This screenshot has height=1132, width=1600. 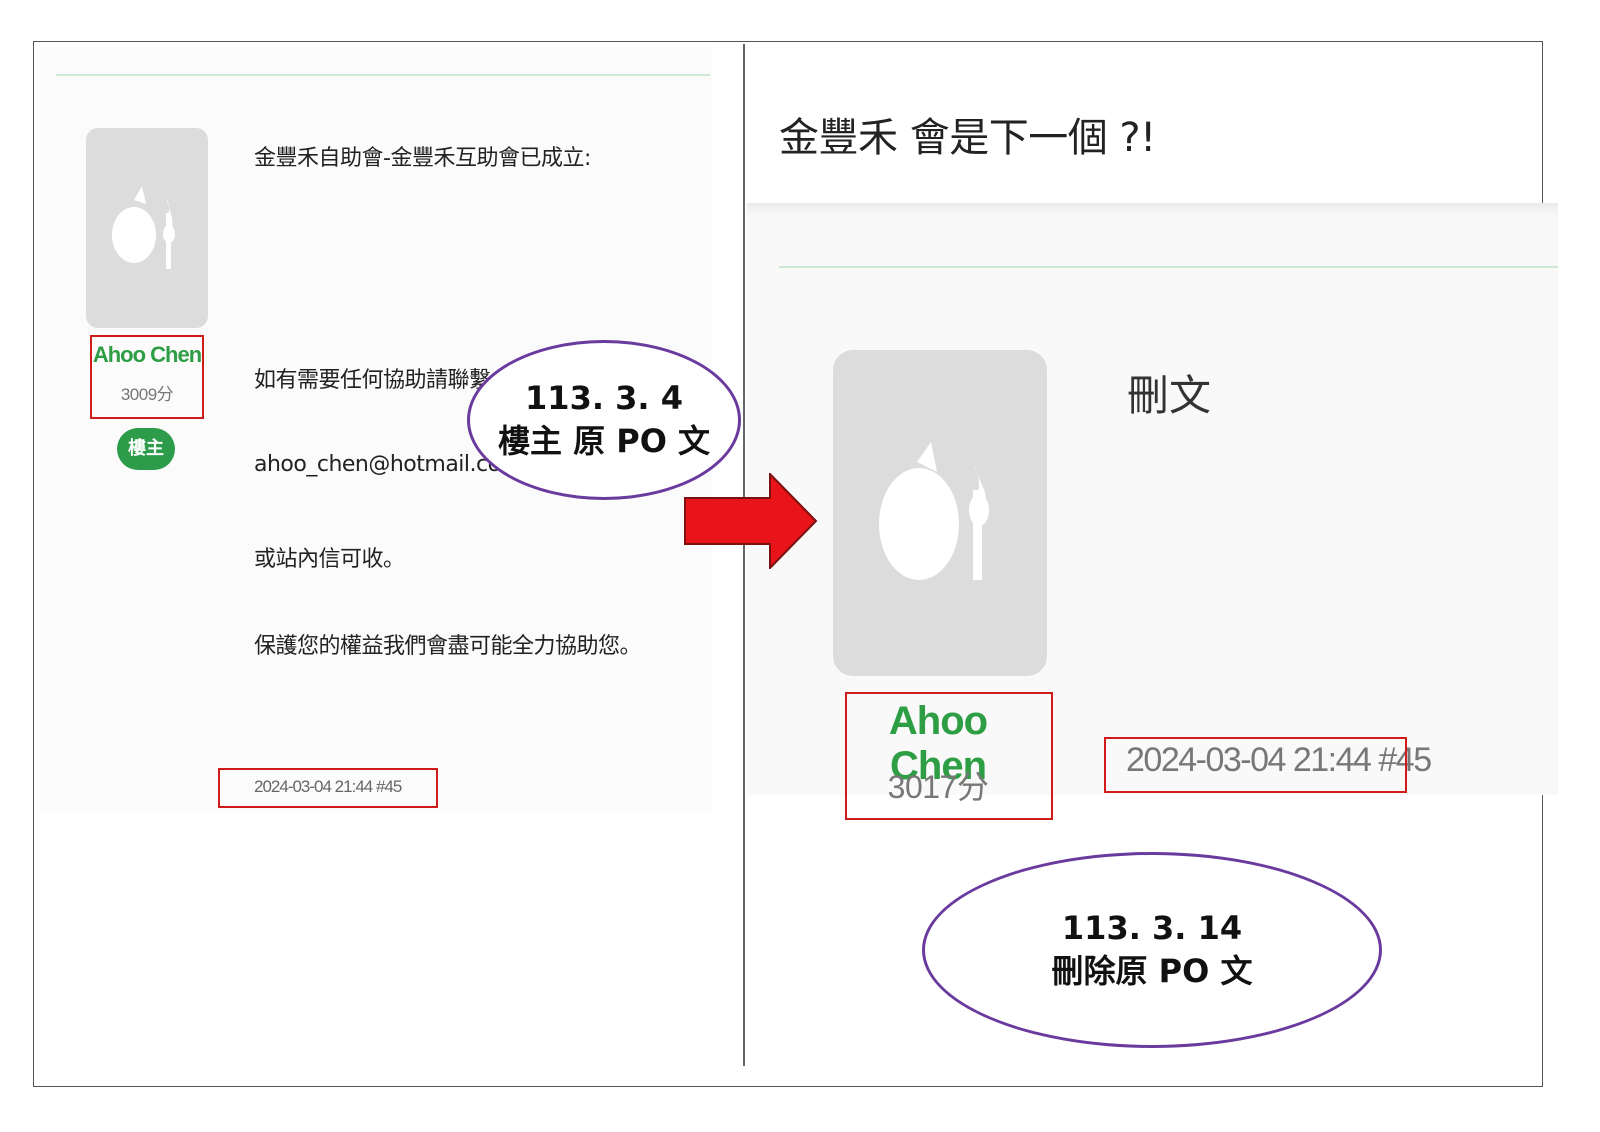 I want to click on left-post-line-5: 保護您的權益我們會盡可能全力協助您。, so click(x=448, y=646).